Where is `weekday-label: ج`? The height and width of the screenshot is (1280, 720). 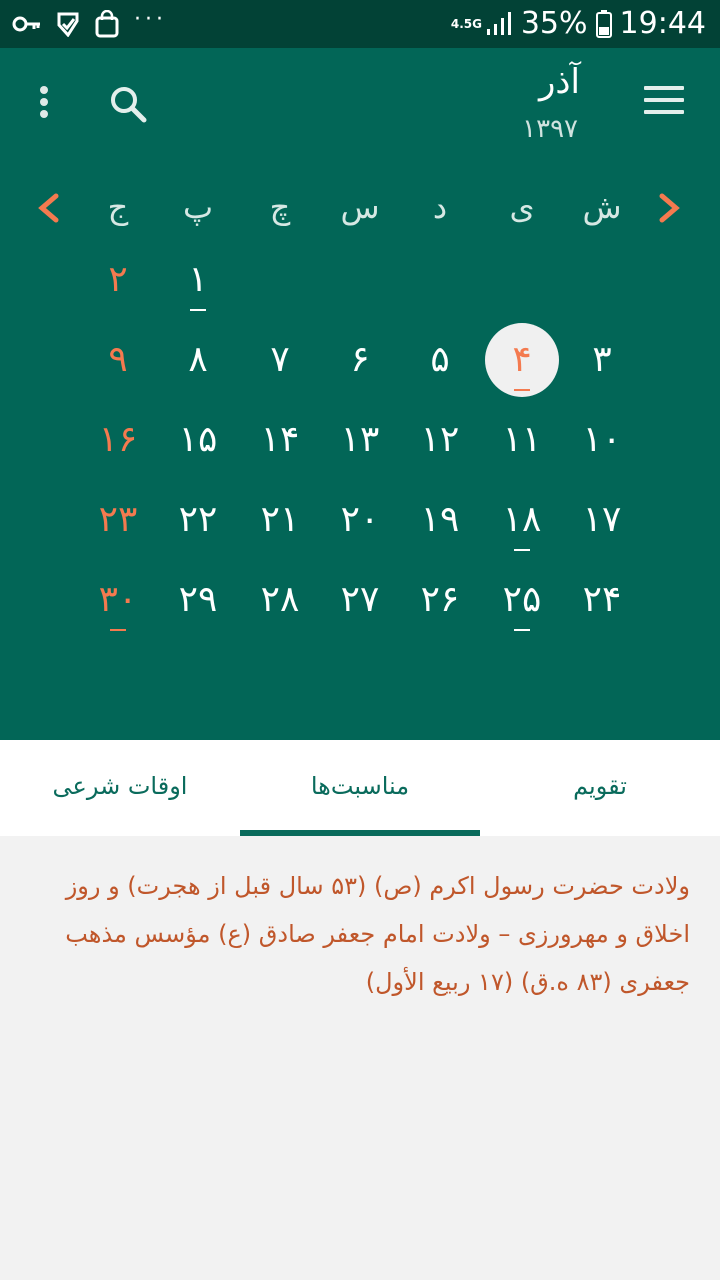 weekday-label: ج is located at coordinates (118, 207).